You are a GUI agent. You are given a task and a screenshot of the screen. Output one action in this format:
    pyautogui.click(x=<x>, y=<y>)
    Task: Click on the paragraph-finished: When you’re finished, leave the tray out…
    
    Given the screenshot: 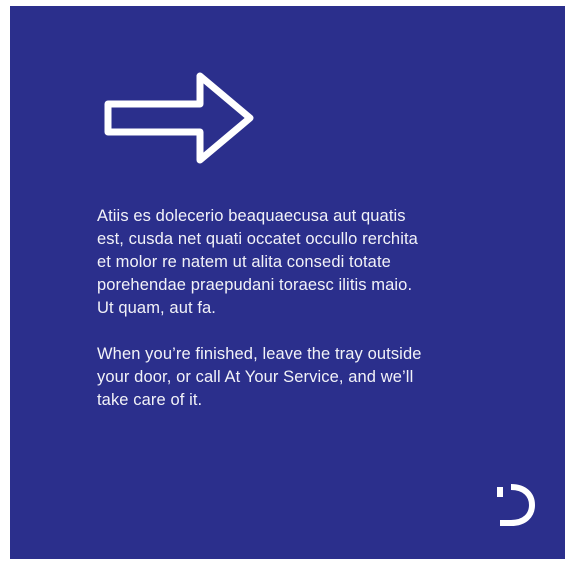 What is the action you would take?
    pyautogui.click(x=259, y=377)
    